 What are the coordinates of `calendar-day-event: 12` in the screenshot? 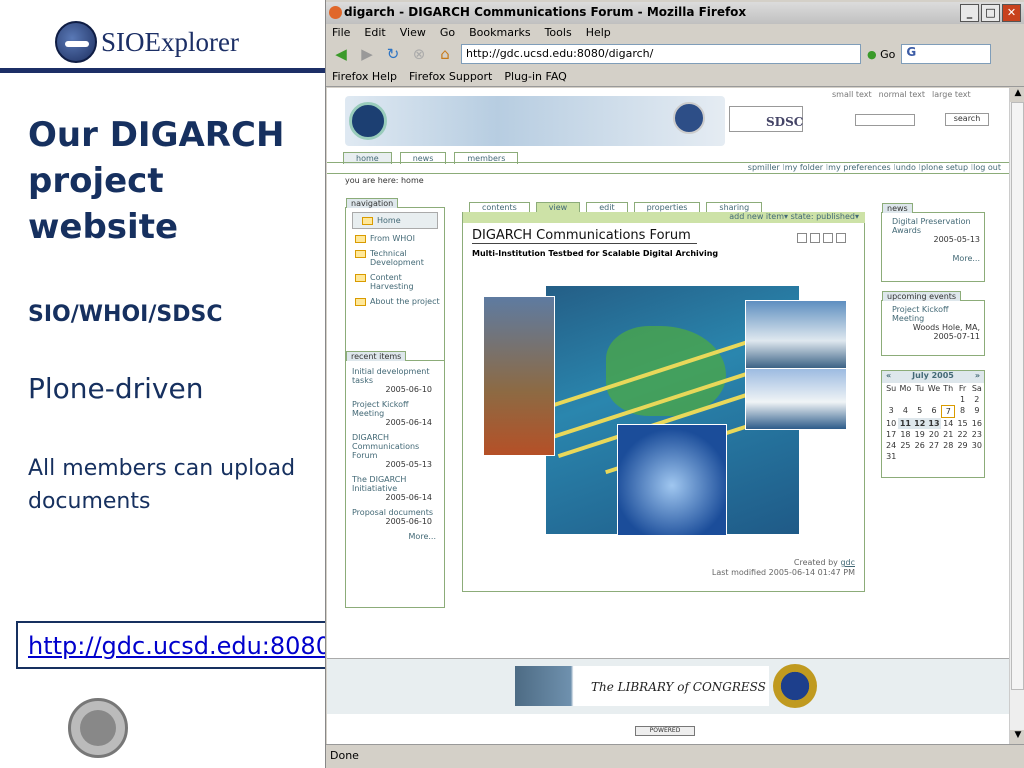 It's located at (919, 423).